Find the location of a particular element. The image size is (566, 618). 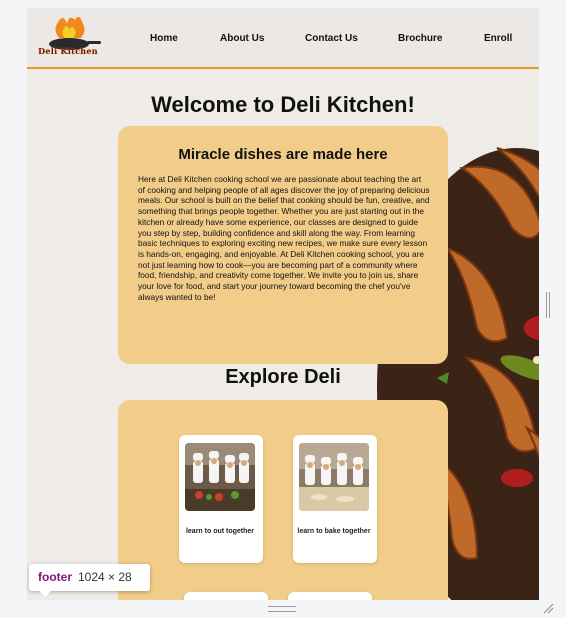

nav-about-link: About Us is located at coordinates (242, 38).